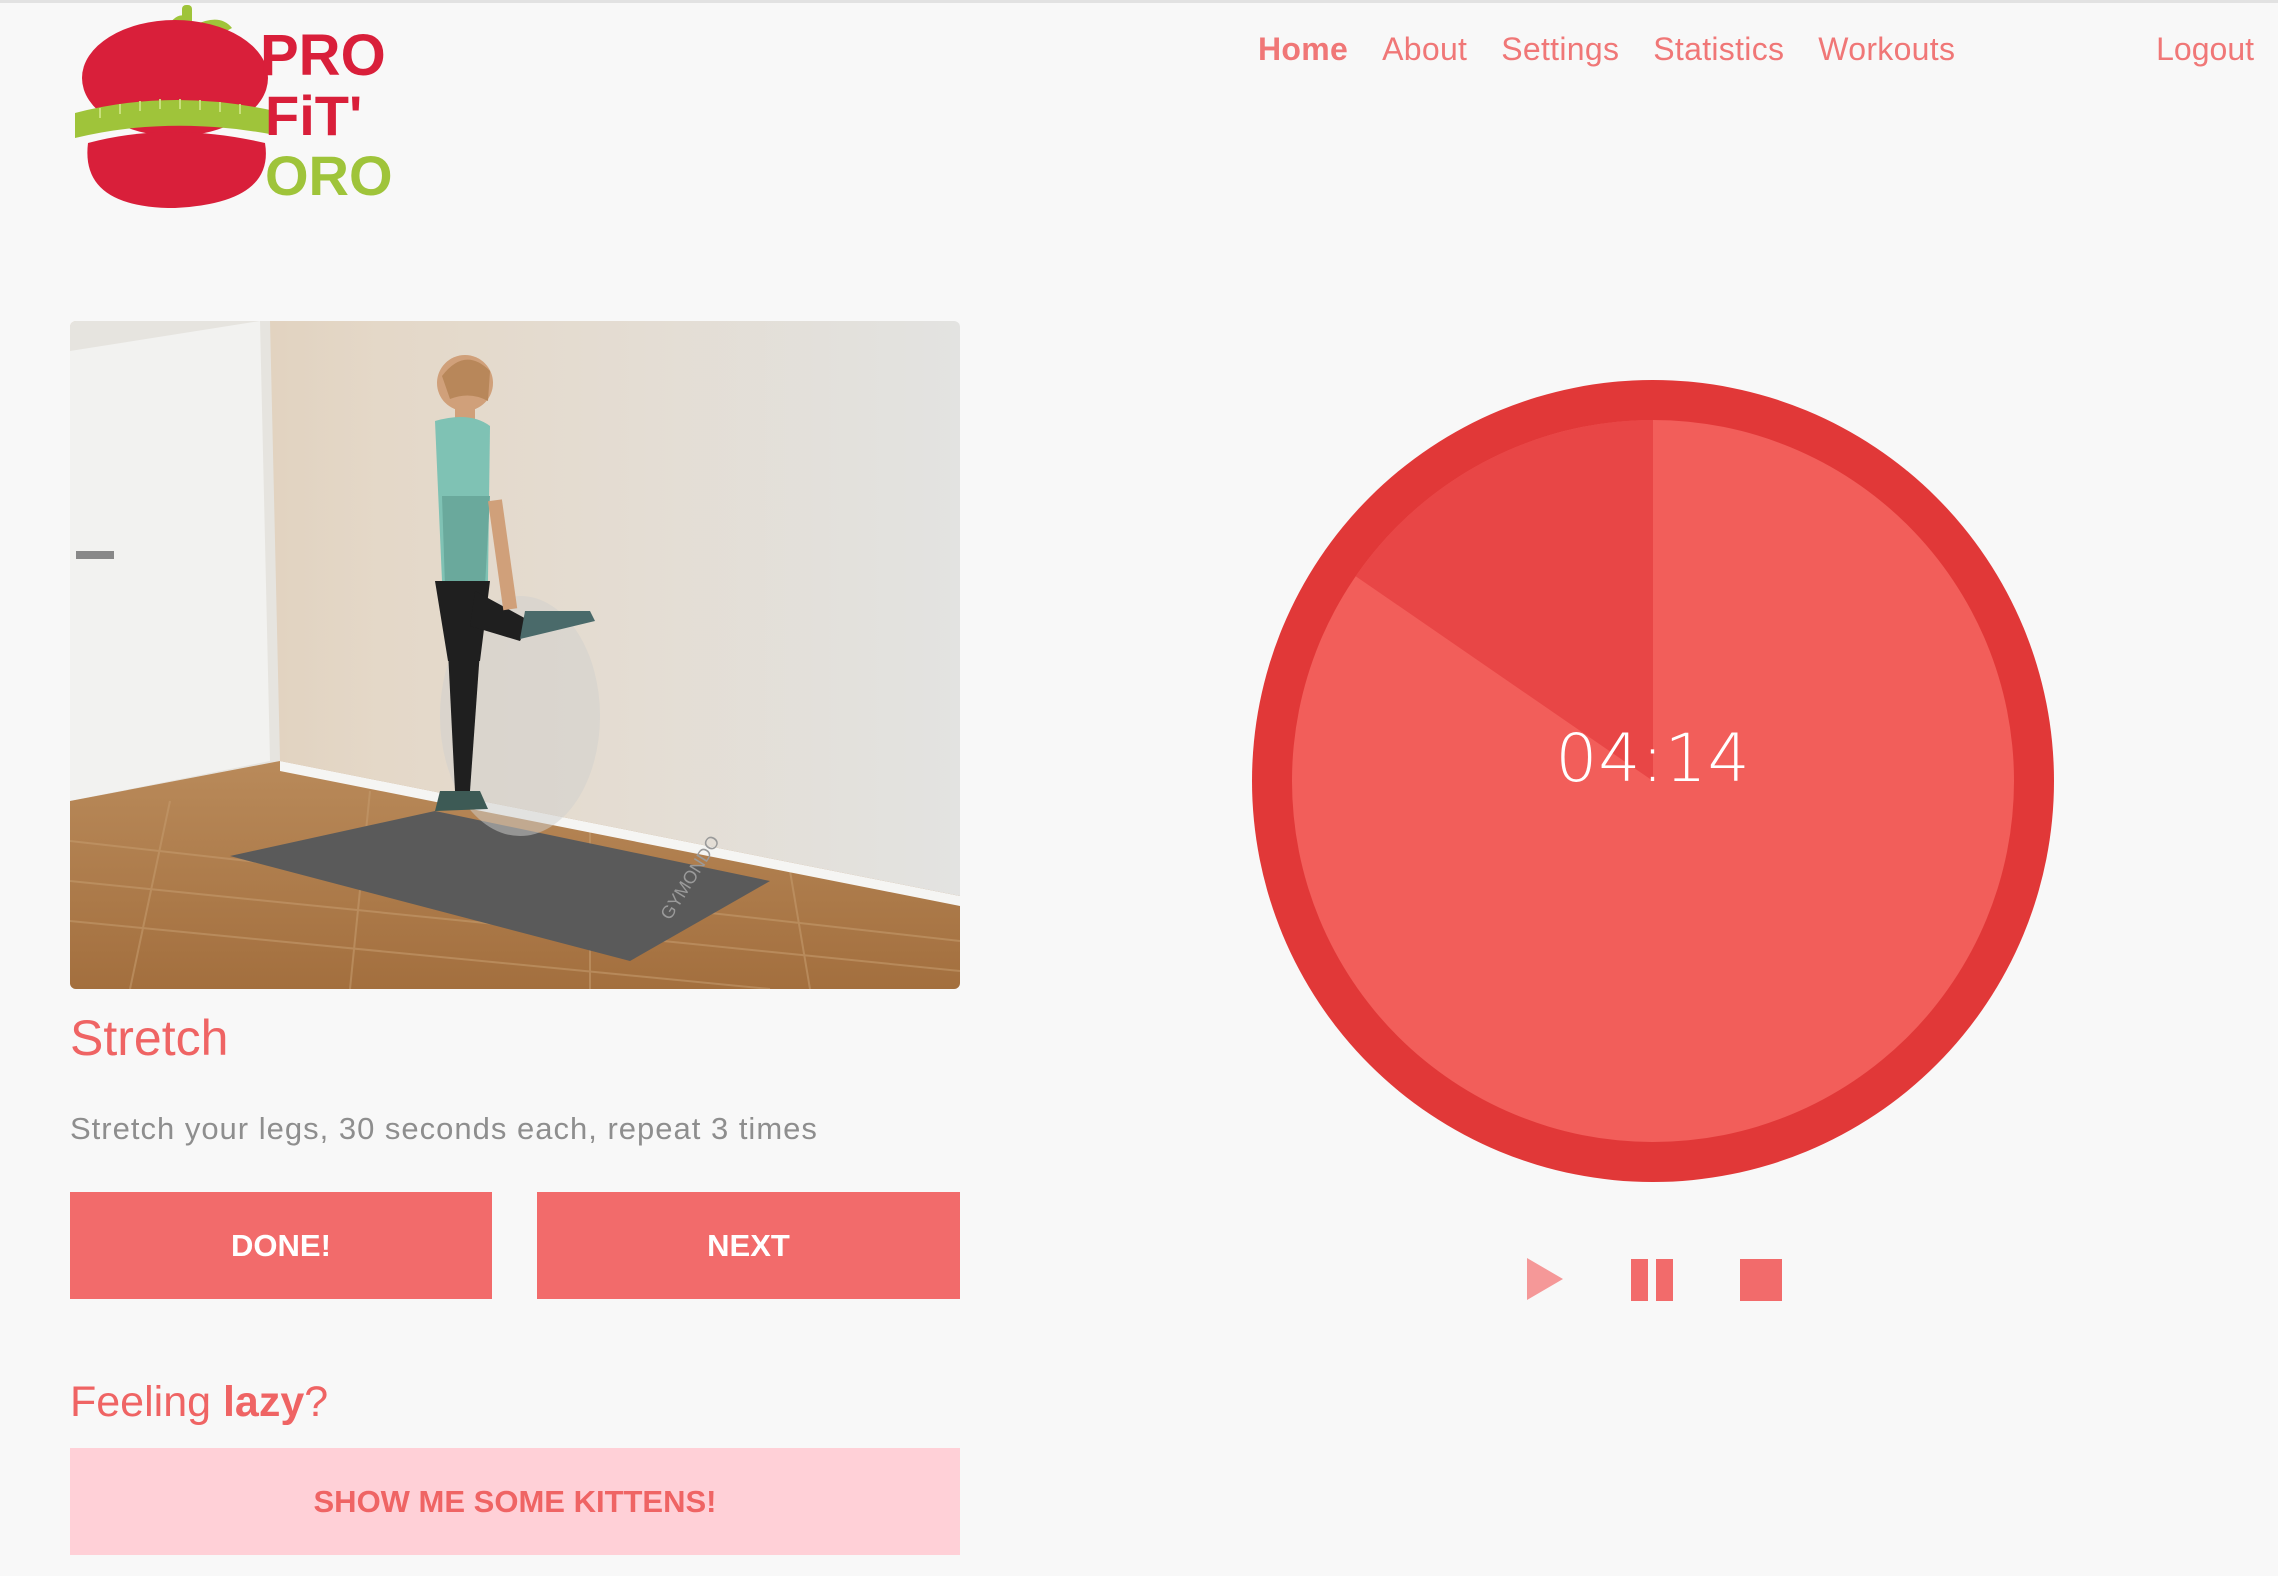  Describe the element at coordinates (313, 115) in the screenshot. I see `logo-line-2: FiT'` at that location.